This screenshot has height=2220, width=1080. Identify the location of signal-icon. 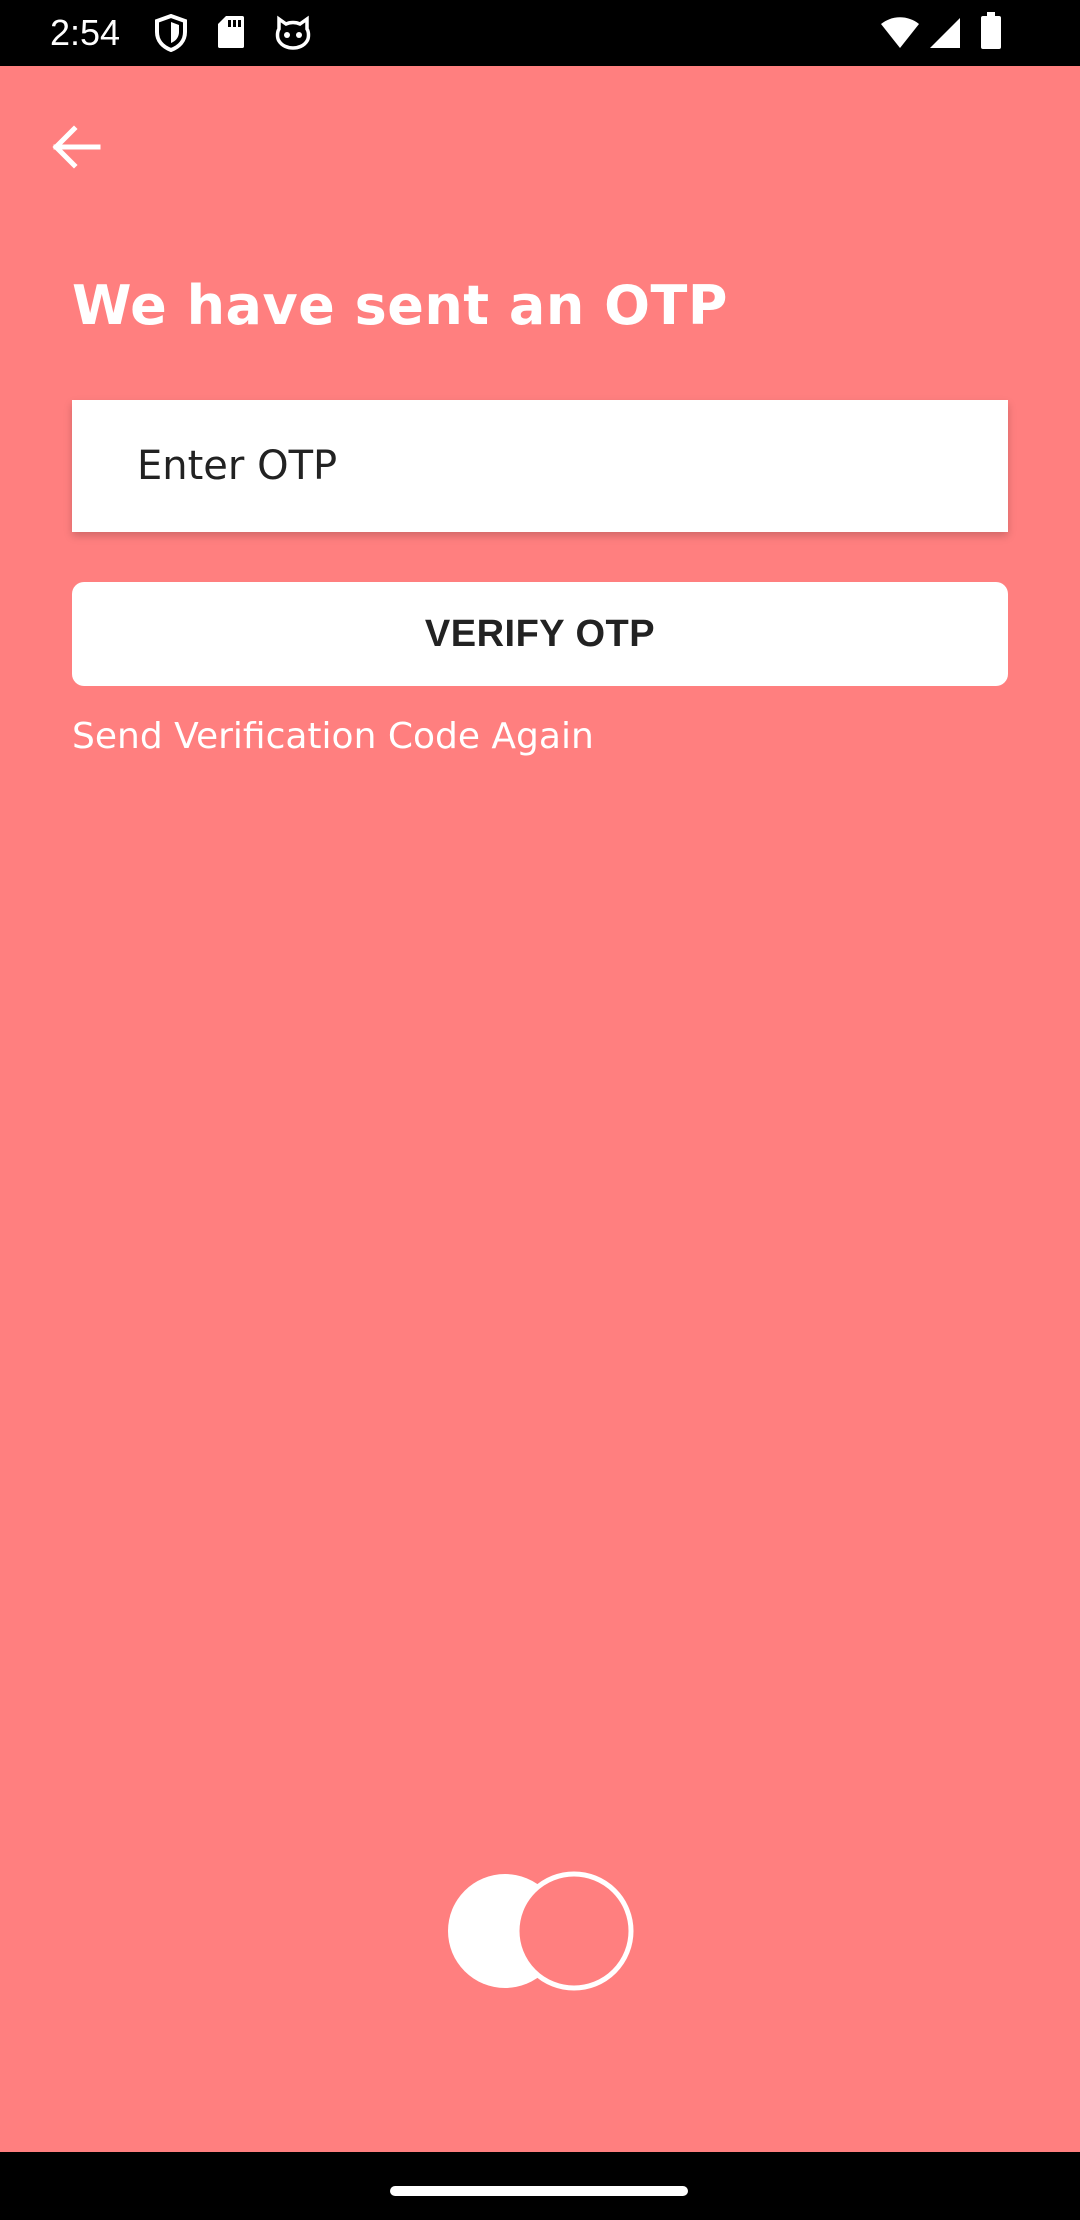
(945, 33).